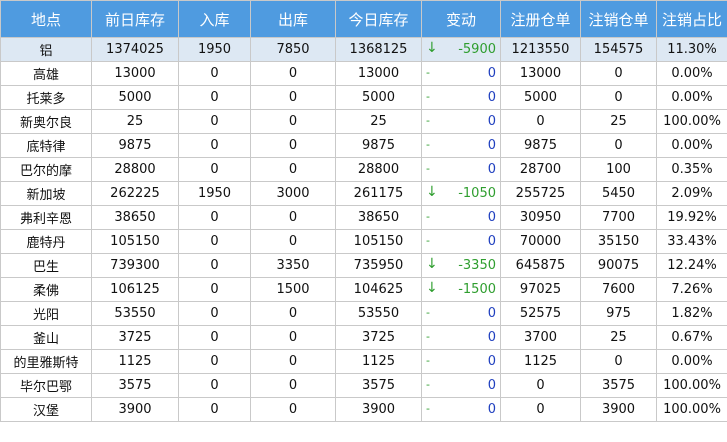  What do you see at coordinates (540, 217) in the screenshot?
I see `registered-warrants-cell: 30950` at bounding box center [540, 217].